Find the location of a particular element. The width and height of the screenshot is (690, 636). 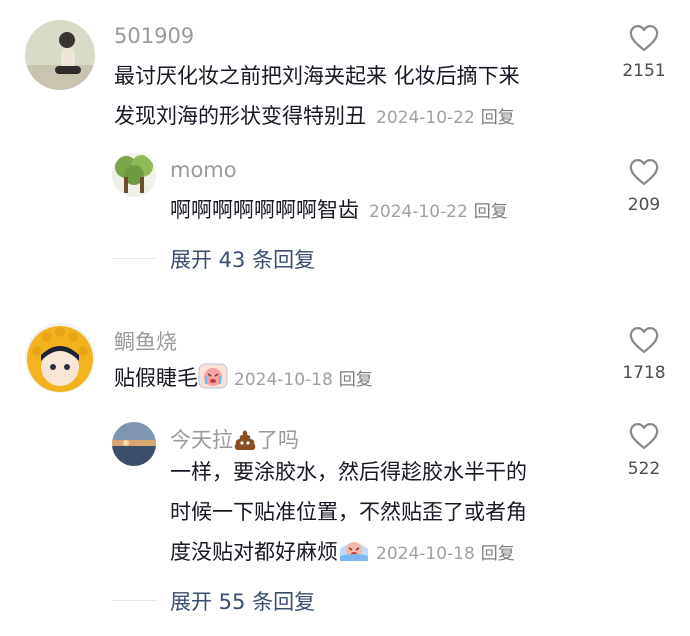

reply-text: 啊啊啊啊啊啊啊智齿 is located at coordinates (264, 210).